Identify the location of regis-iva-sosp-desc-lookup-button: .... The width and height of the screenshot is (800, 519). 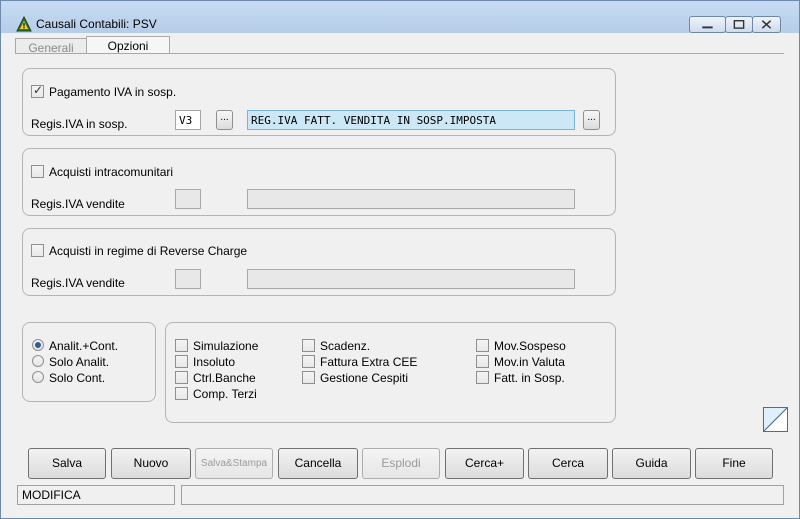
(591, 120).